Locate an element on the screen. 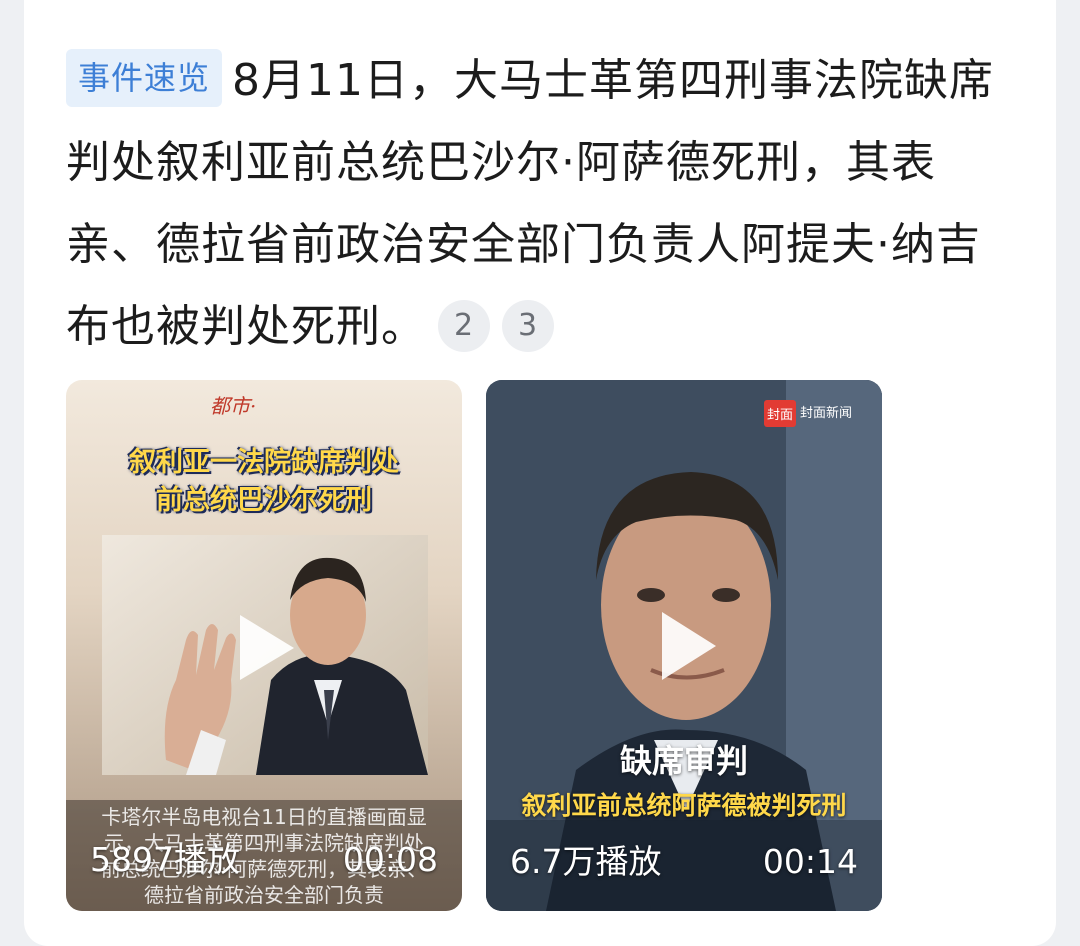 The height and width of the screenshot is (946, 1080). video-2-source-logo: 封面 封面新闻 is located at coordinates (808, 413).